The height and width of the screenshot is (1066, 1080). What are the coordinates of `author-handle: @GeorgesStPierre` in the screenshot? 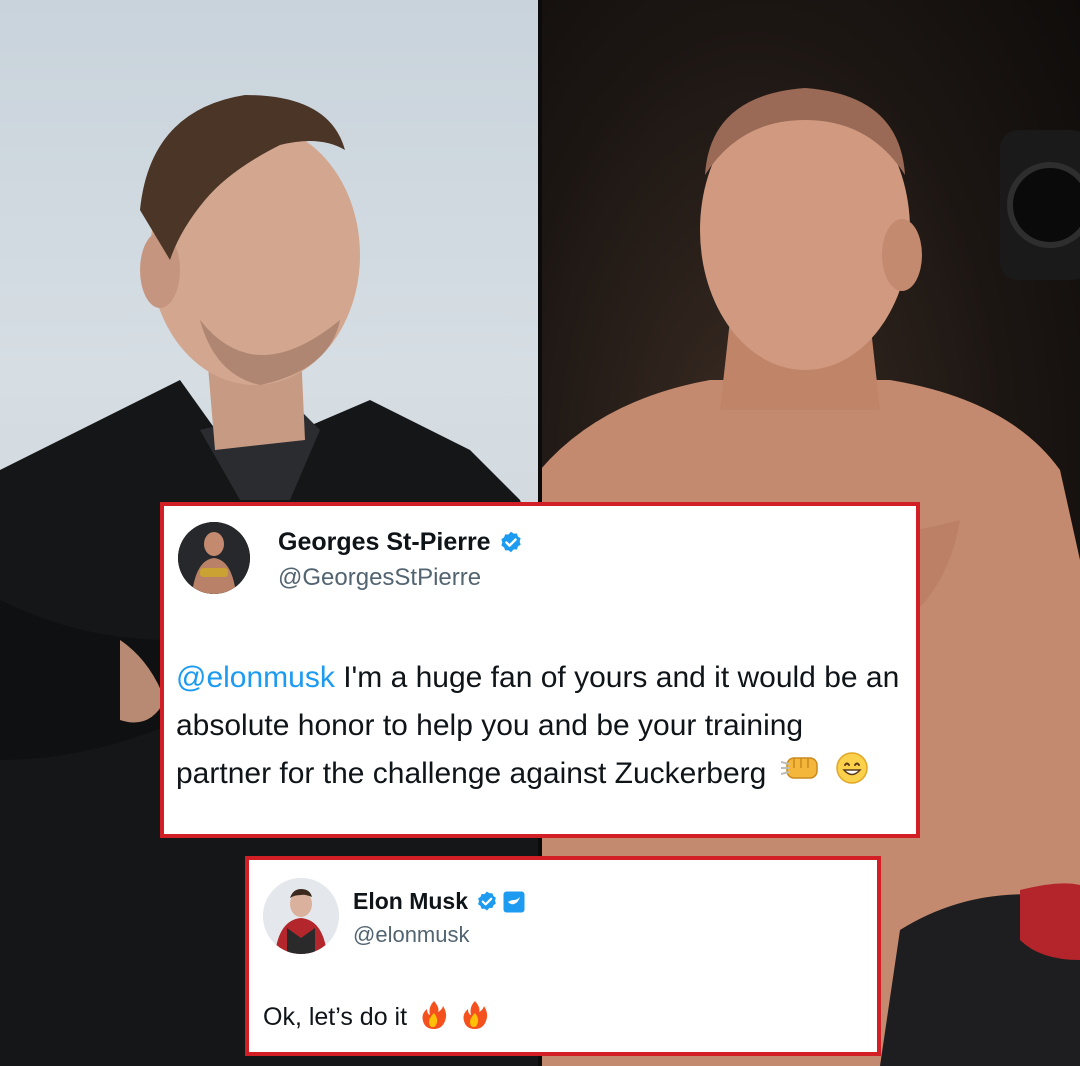 It's located at (379, 578).